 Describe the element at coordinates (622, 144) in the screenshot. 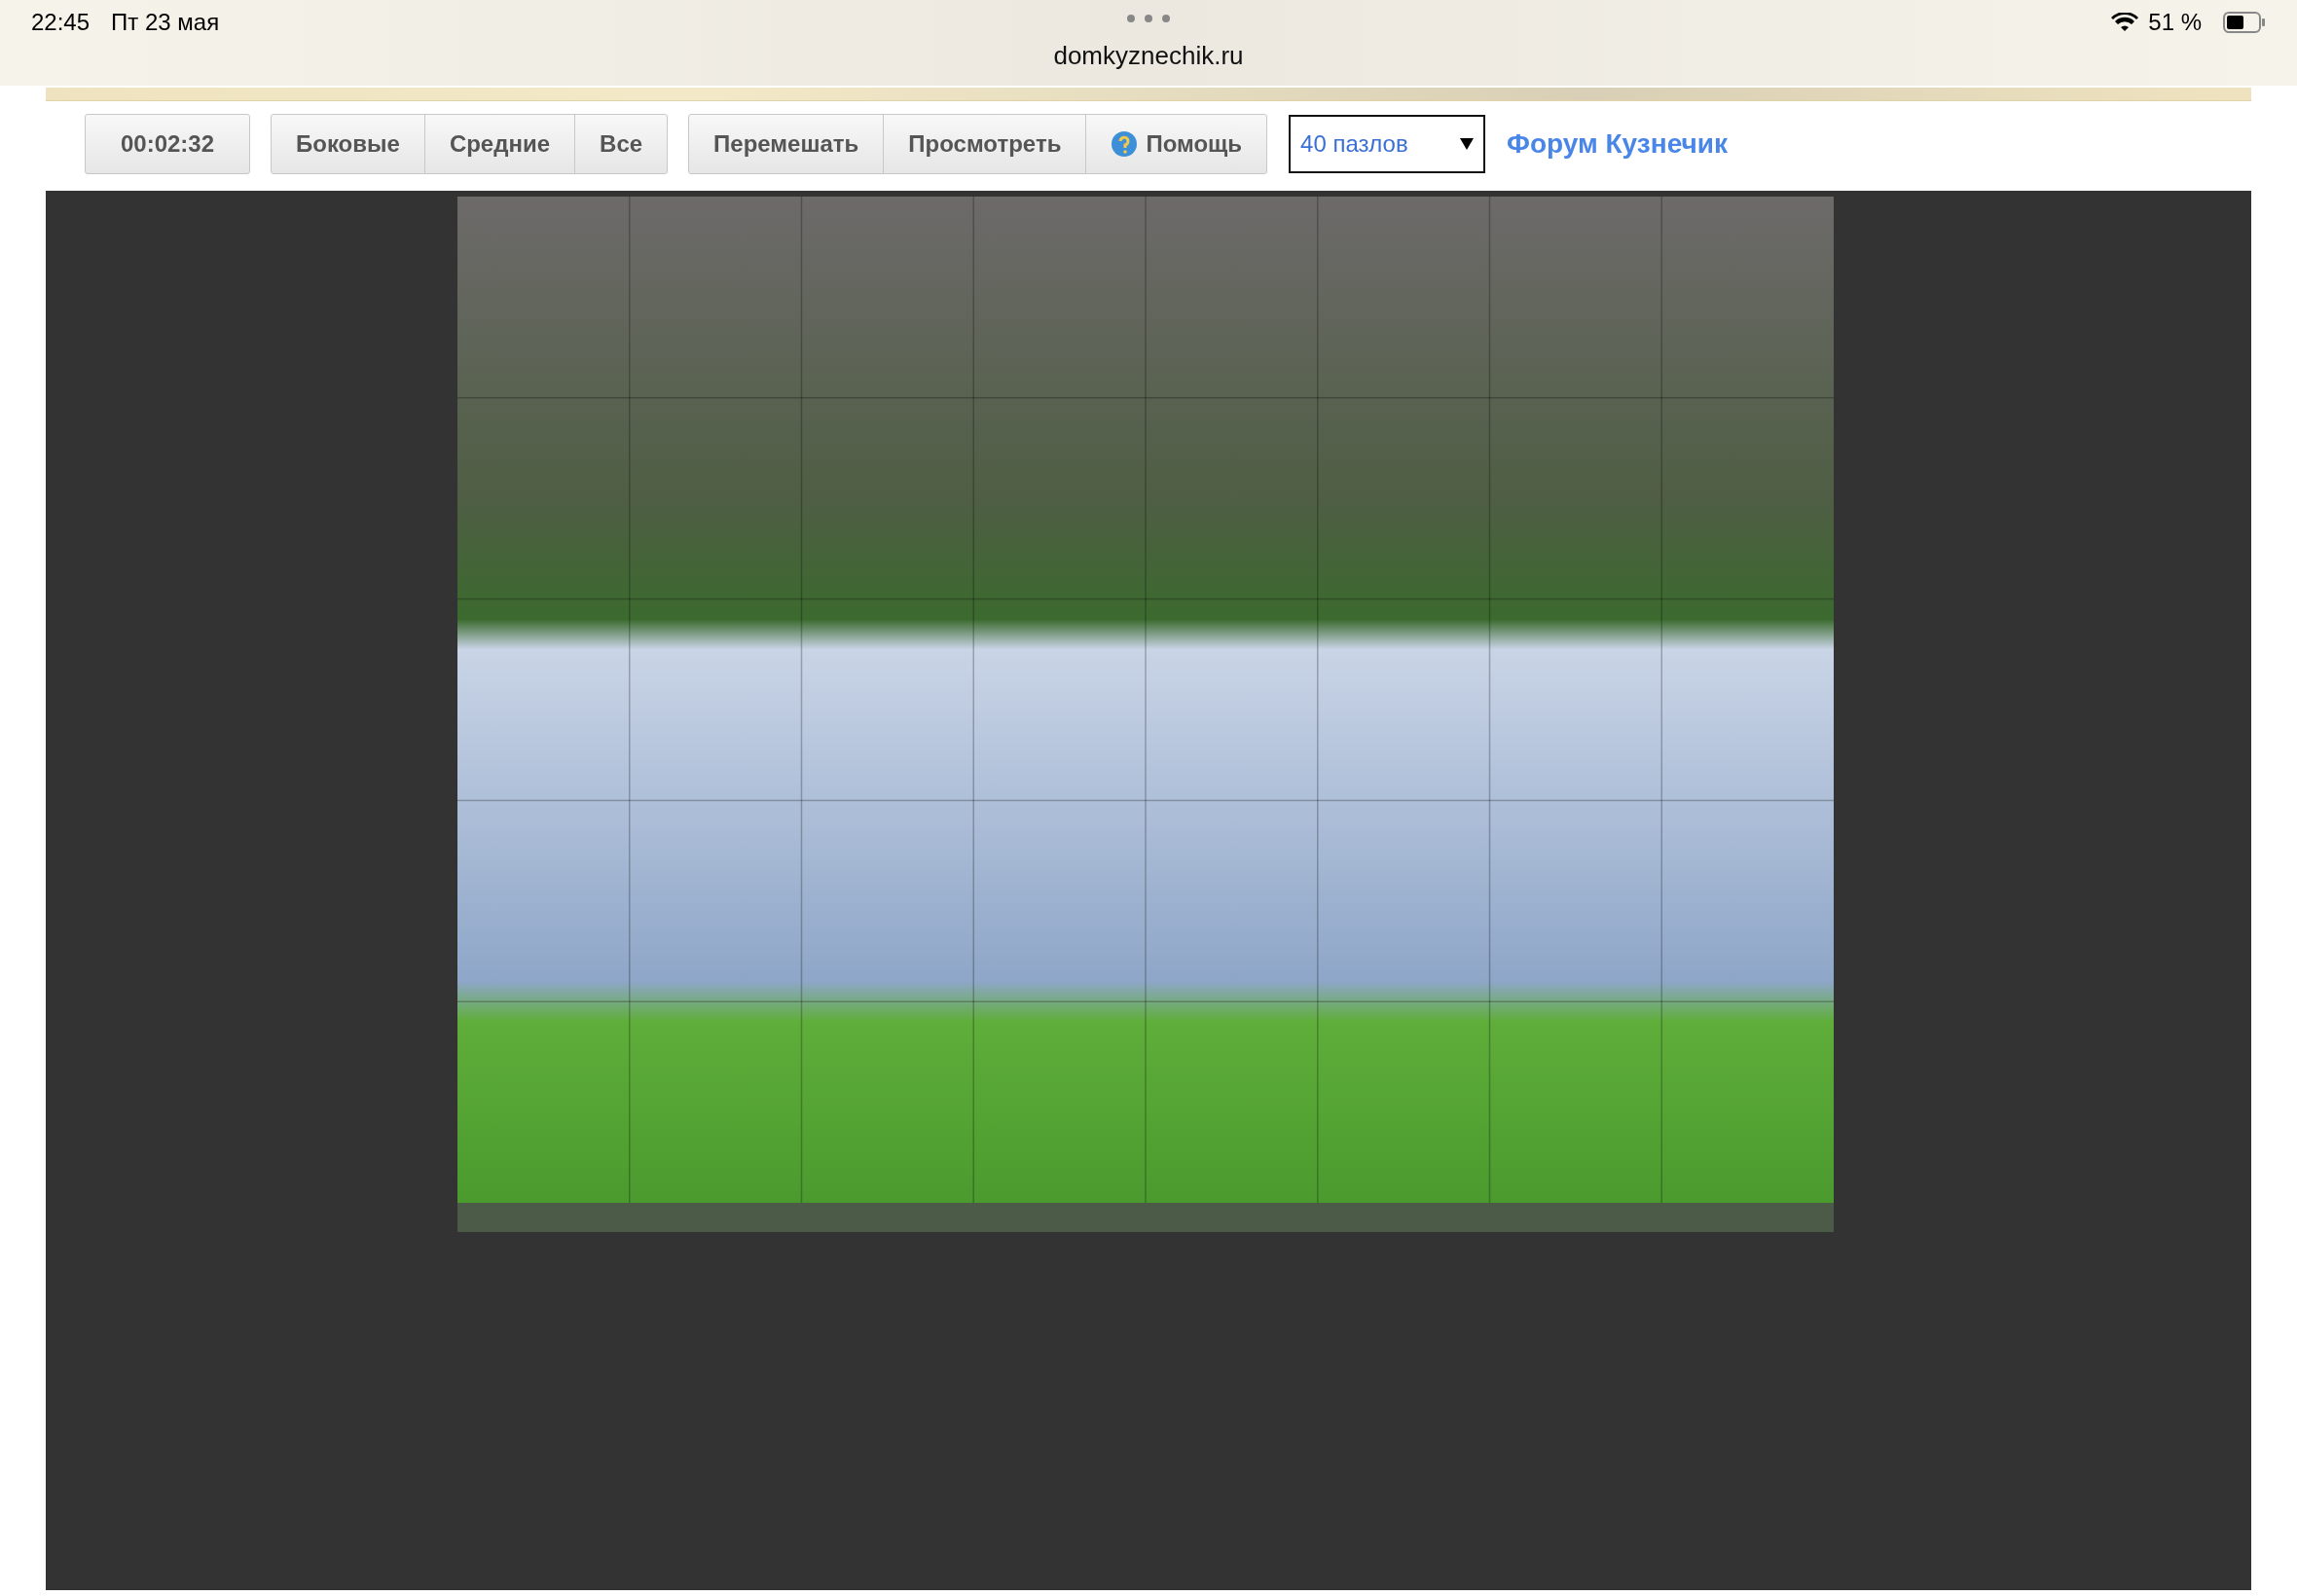

I see `filter-button: Все` at that location.